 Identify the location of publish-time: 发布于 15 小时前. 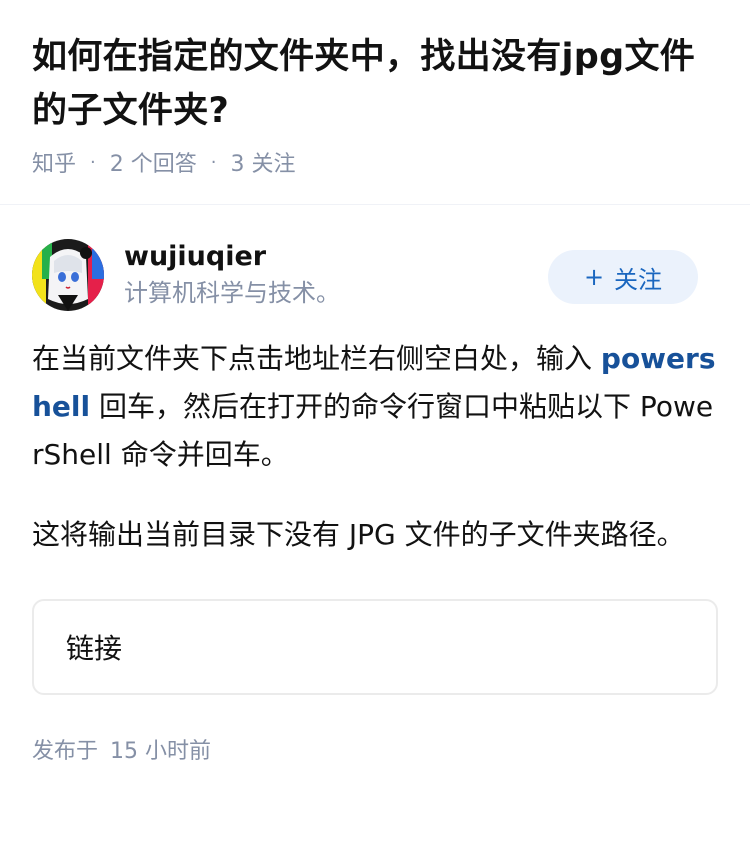
(375, 749).